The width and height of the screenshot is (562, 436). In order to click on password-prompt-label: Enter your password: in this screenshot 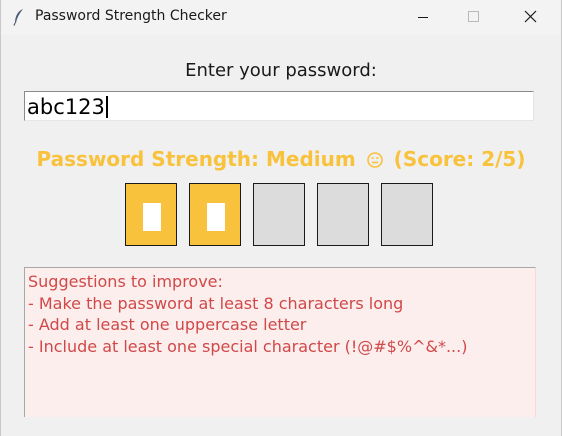, I will do `click(281, 70)`.